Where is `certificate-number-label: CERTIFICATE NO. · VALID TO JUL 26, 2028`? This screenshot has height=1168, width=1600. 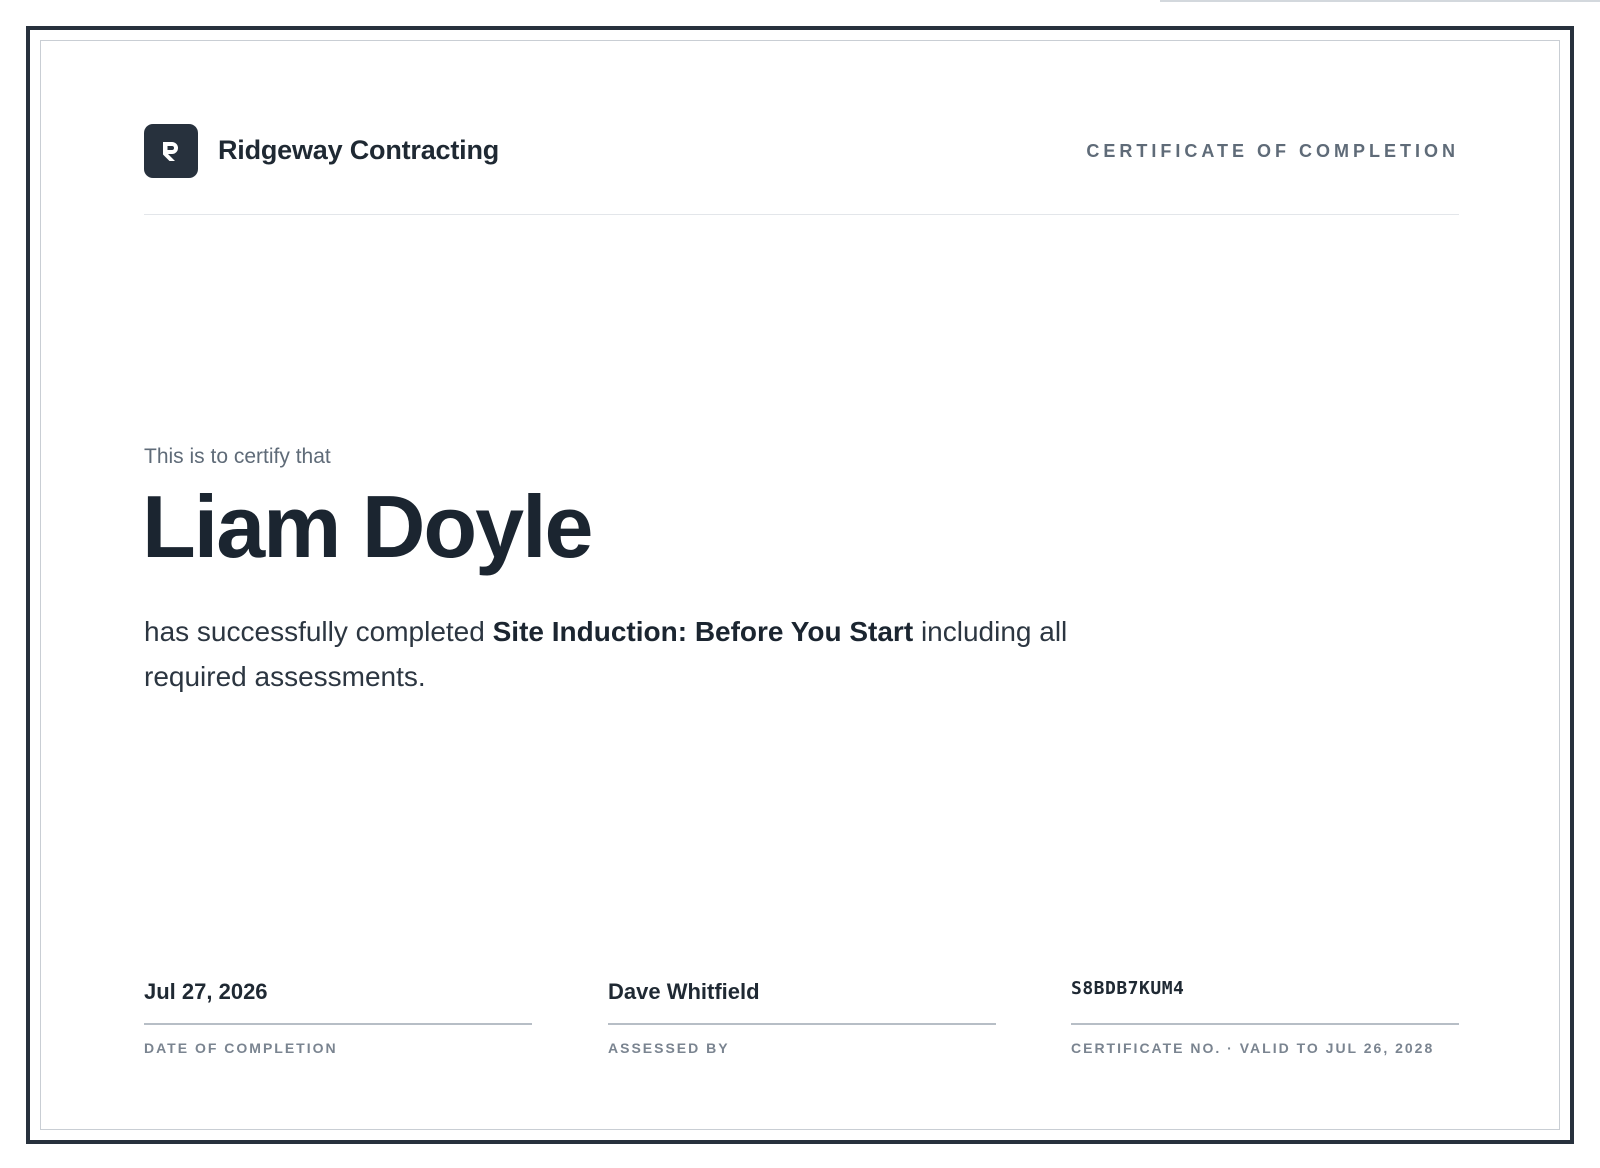
certificate-number-label: CERTIFICATE NO. · VALID TO JUL 26, 2028 is located at coordinates (1253, 1048).